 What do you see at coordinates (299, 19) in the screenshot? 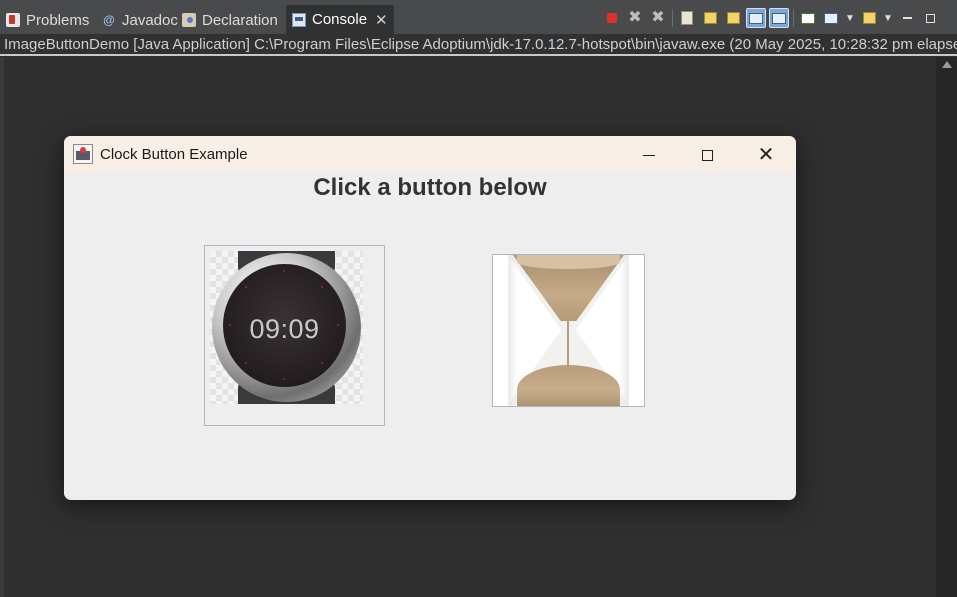
I see `console-icon` at bounding box center [299, 19].